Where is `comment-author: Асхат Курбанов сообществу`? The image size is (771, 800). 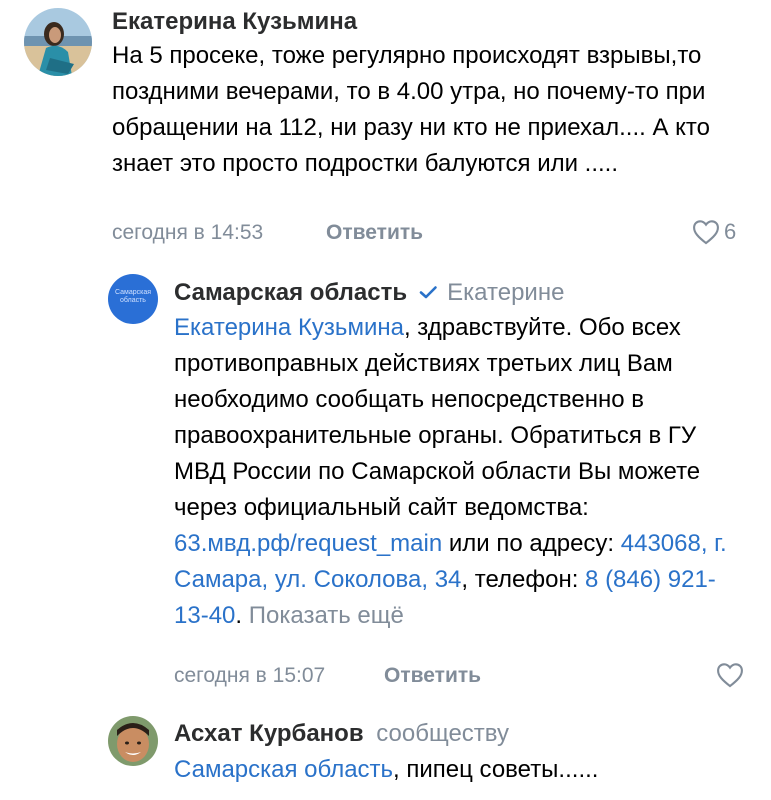 comment-author: Асхат Курбанов сообществу is located at coordinates (341, 734).